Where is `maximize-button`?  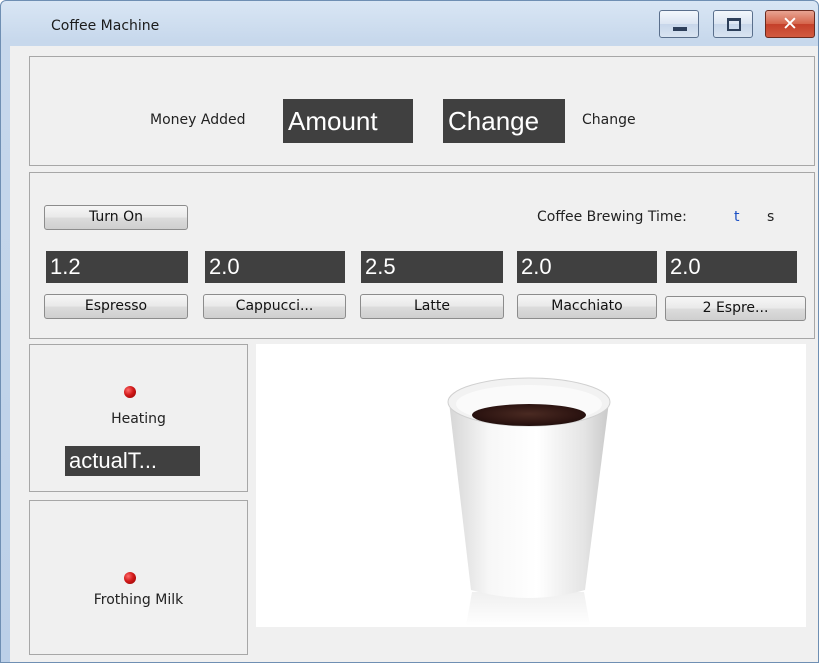 maximize-button is located at coordinates (733, 24).